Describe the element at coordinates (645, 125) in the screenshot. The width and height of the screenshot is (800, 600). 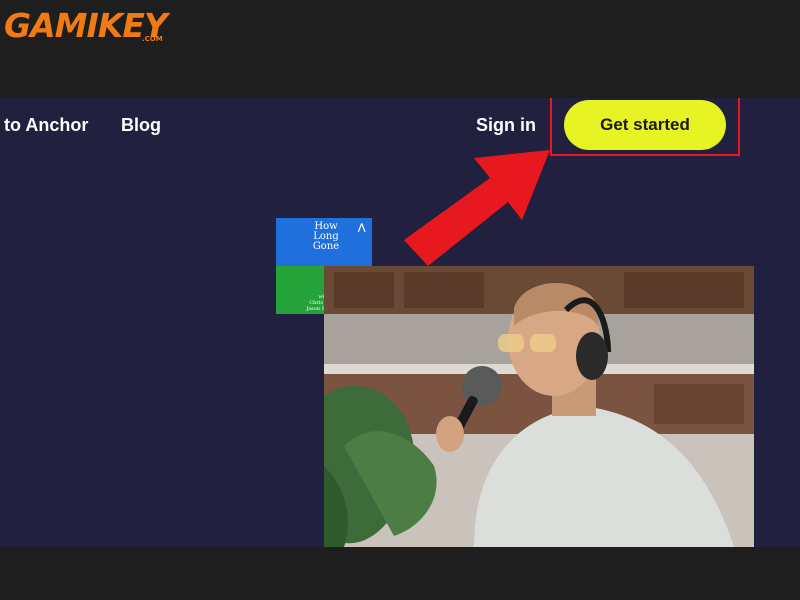
I see `get-started-button: Get started` at that location.